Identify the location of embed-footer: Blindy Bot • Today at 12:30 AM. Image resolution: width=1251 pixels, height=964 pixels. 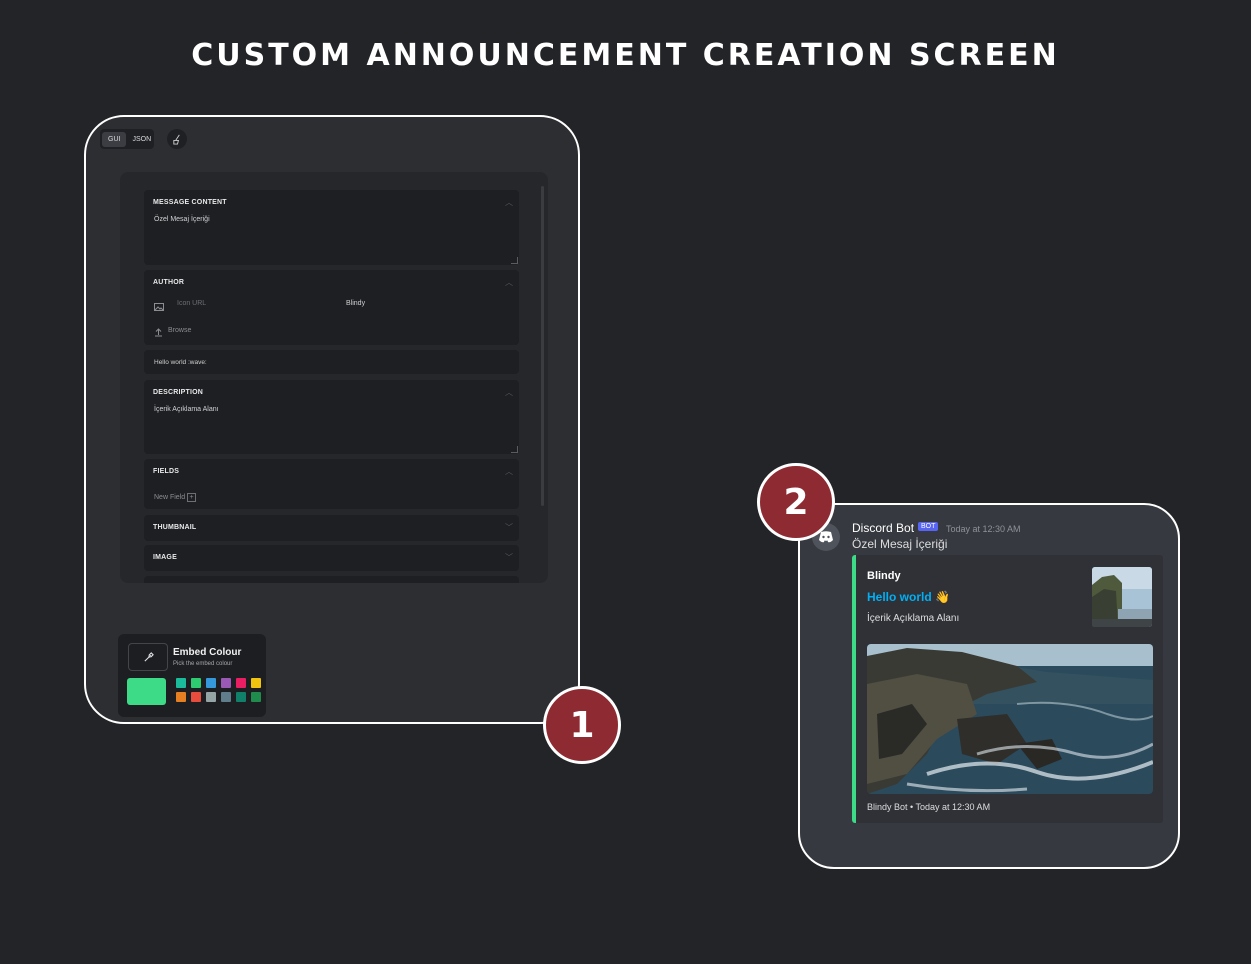
(929, 807).